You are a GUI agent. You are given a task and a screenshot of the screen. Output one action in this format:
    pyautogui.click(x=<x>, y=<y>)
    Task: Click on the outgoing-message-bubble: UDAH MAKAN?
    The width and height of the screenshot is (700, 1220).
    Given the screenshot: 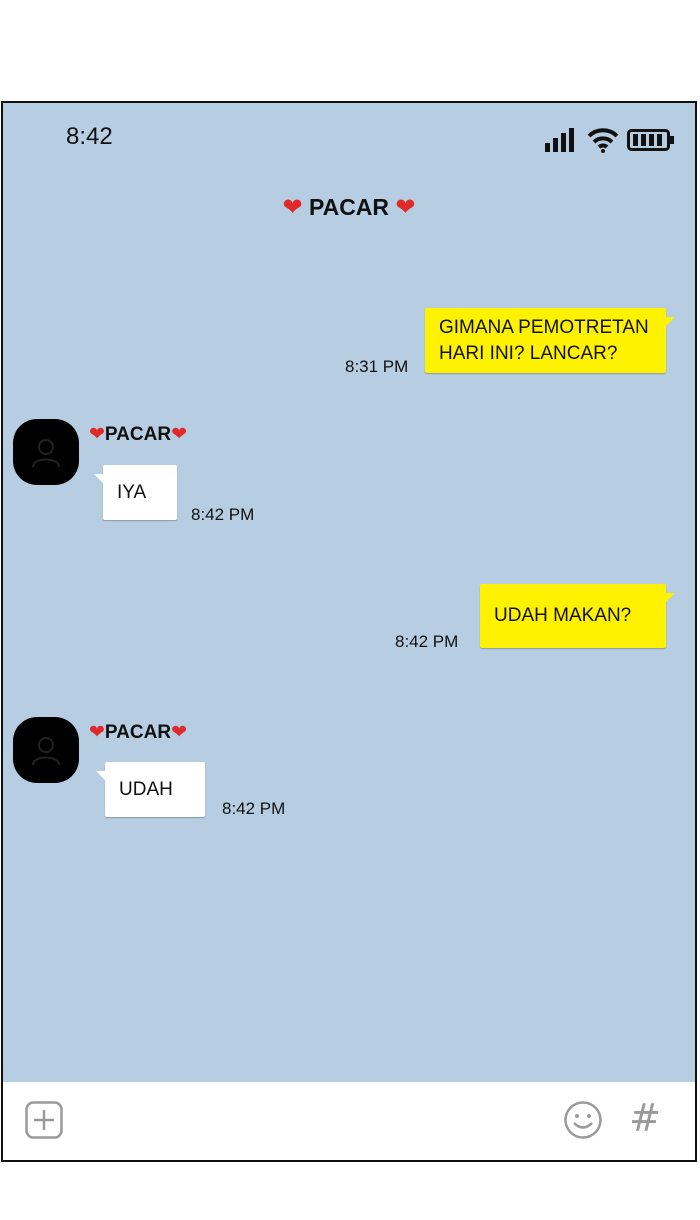 What is the action you would take?
    pyautogui.click(x=577, y=616)
    